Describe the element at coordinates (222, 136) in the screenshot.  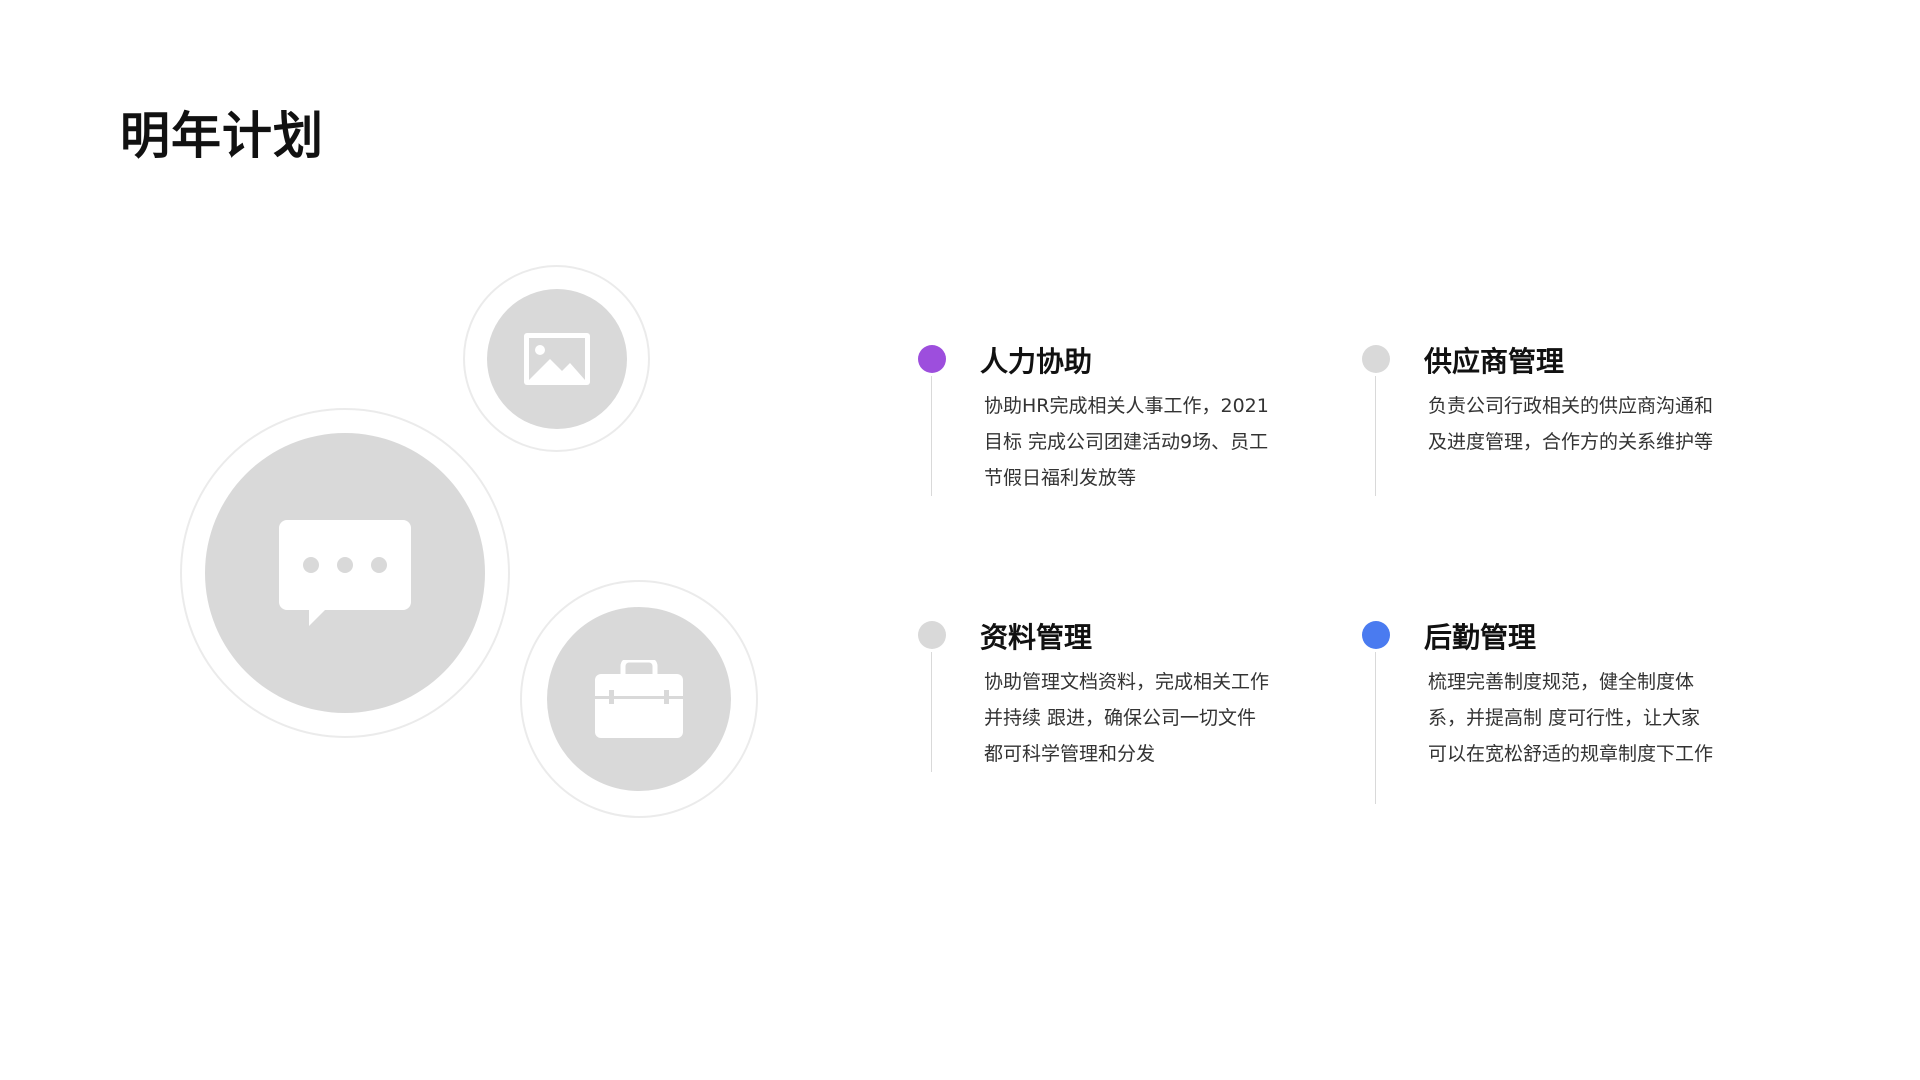
I see `page-title: 明年计划` at that location.